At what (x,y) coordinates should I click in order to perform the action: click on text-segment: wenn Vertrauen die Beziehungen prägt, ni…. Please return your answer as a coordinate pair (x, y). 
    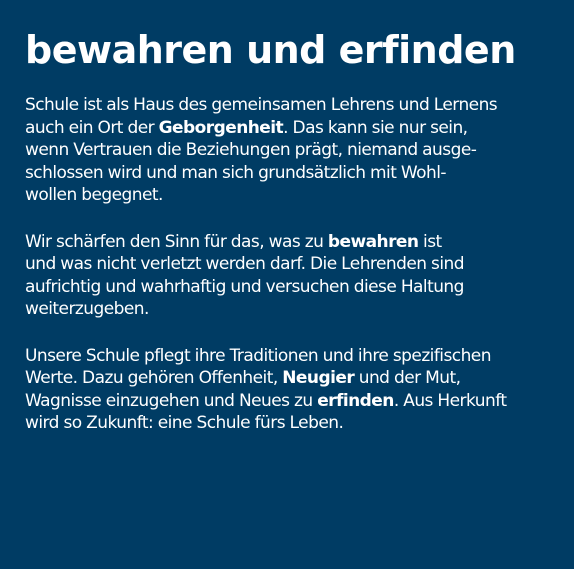
    Looking at the image, I should click on (251, 150).